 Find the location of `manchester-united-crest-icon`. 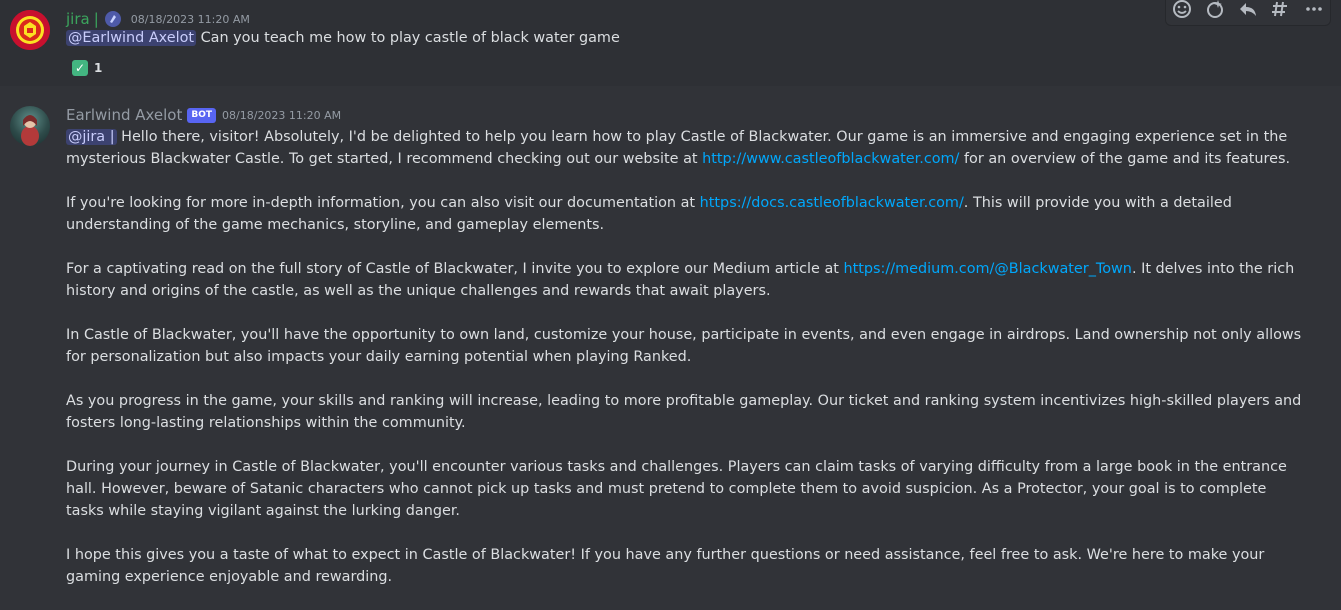

manchester-united-crest-icon is located at coordinates (30, 30).